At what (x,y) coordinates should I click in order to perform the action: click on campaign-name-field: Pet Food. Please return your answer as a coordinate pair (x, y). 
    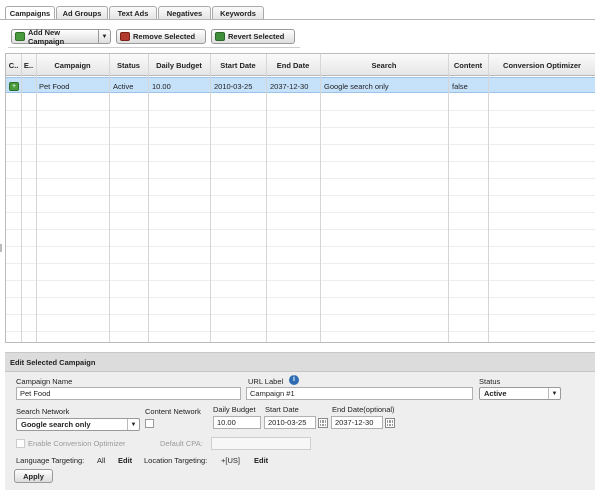
    Looking at the image, I should click on (128, 393).